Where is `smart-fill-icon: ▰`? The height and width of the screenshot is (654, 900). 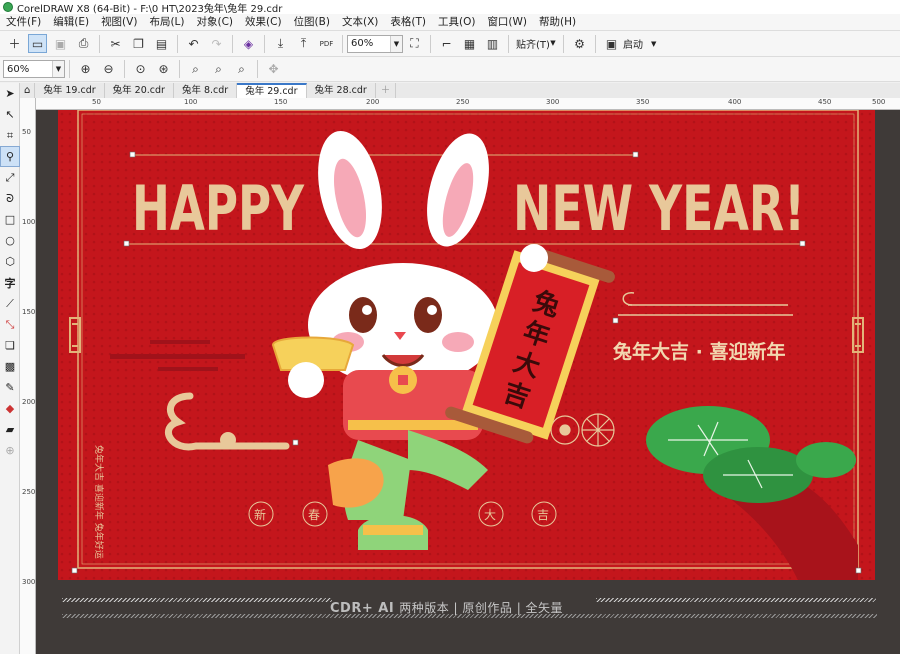
smart-fill-icon: ▰ is located at coordinates (10, 429).